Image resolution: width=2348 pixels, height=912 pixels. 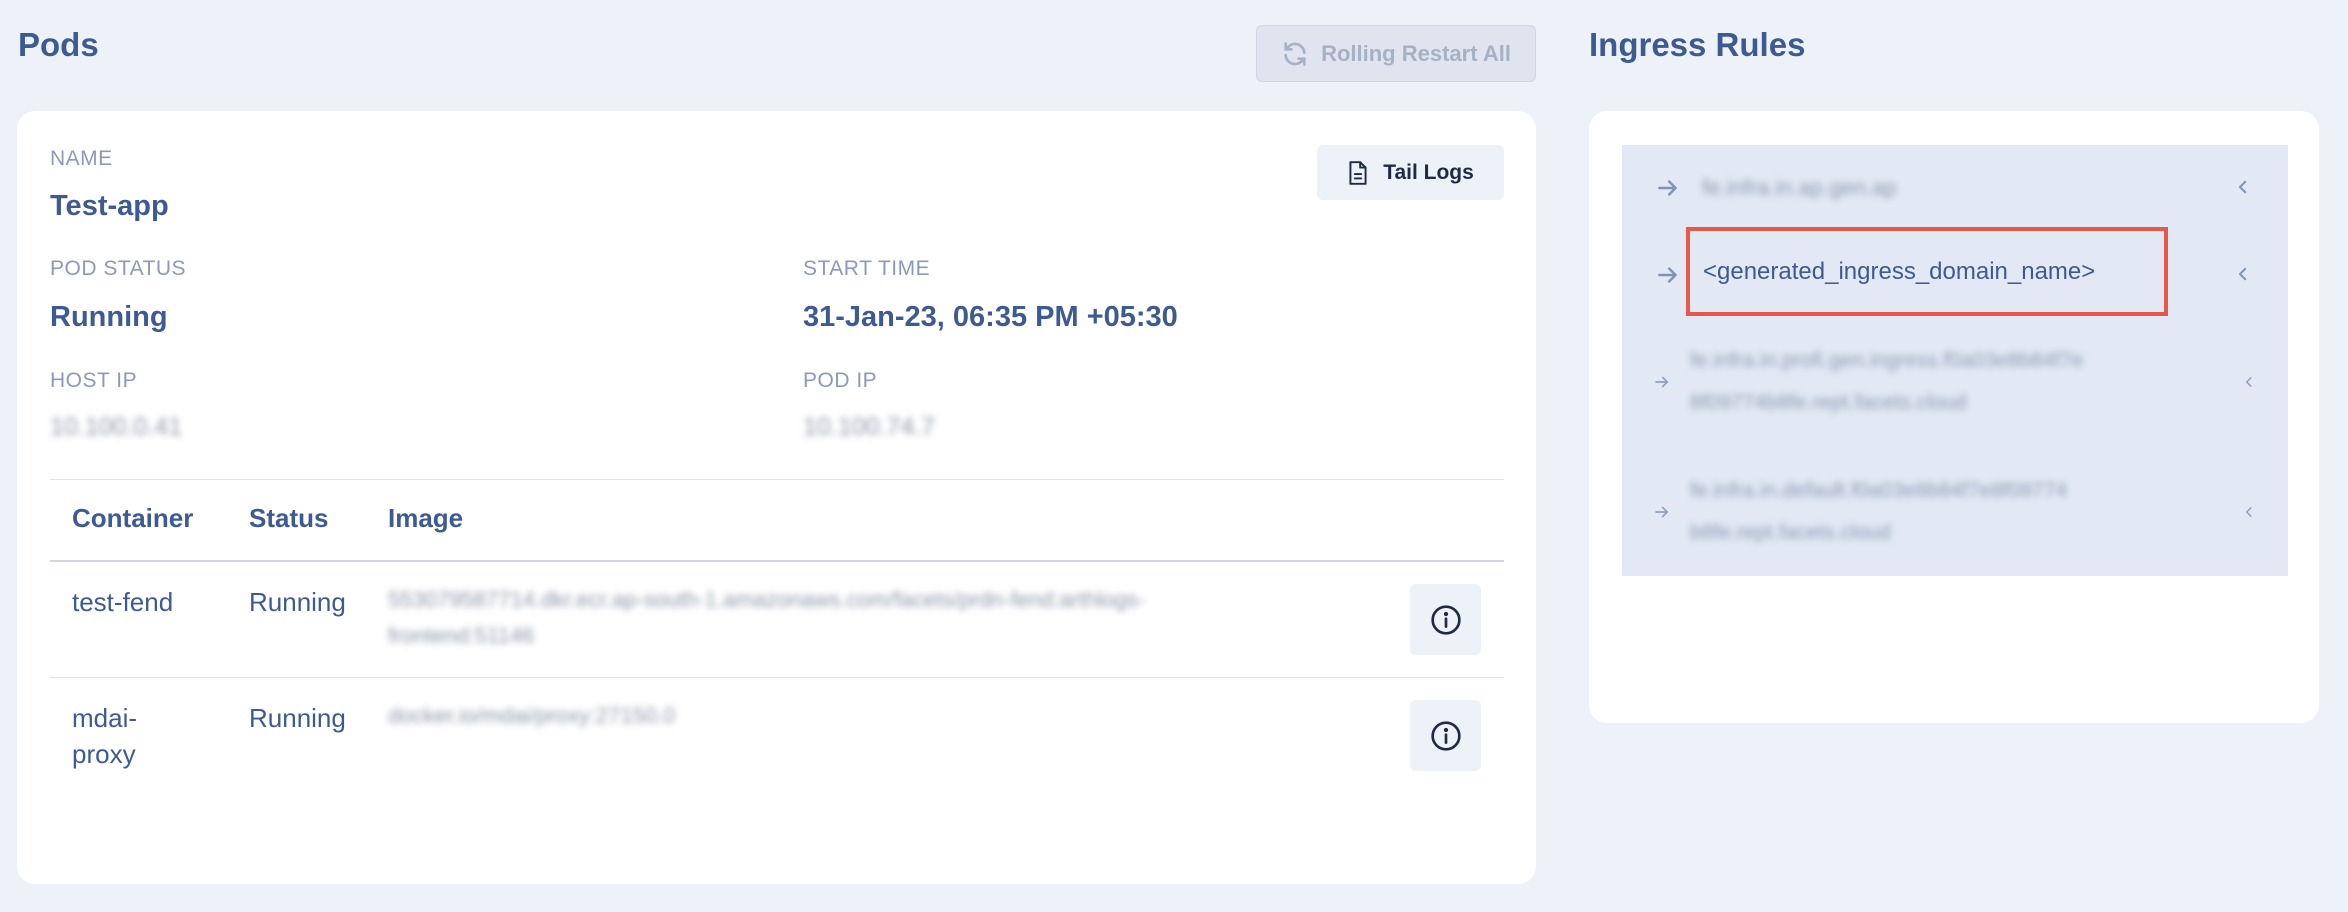 What do you see at coordinates (81, 158) in the screenshot?
I see `name-label: NAME` at bounding box center [81, 158].